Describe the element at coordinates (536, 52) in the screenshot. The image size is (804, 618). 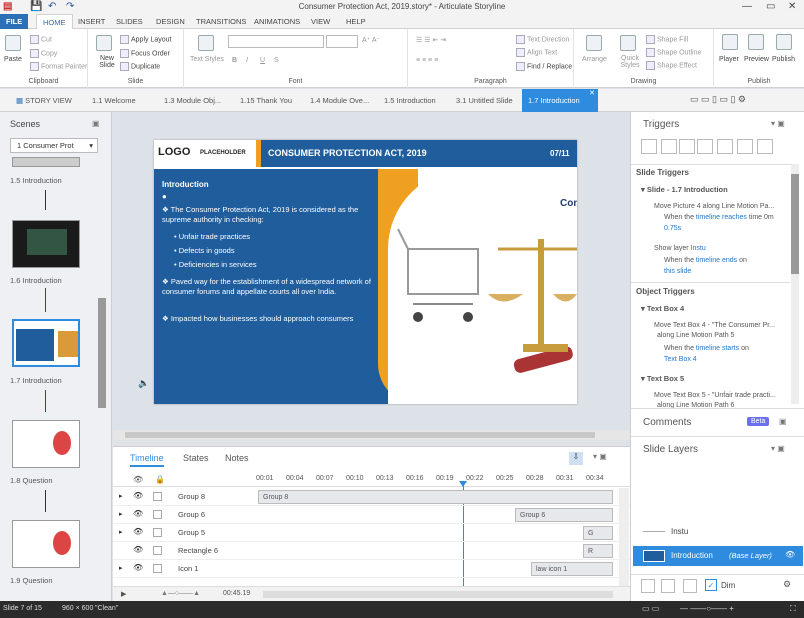
I see `align-text-button: Align Text` at that location.